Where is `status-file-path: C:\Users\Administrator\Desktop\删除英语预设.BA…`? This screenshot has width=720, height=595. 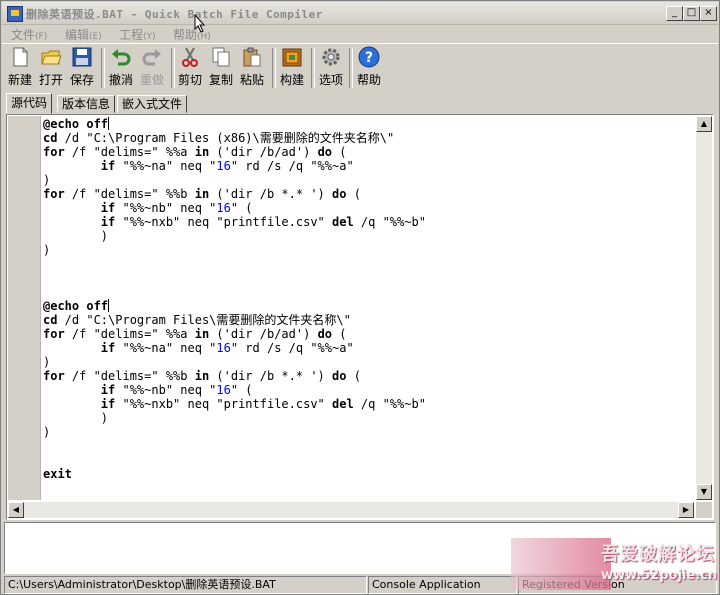 status-file-path: C:\Users\Administrator\Desktop\删除英语预设.BA… is located at coordinates (185, 585).